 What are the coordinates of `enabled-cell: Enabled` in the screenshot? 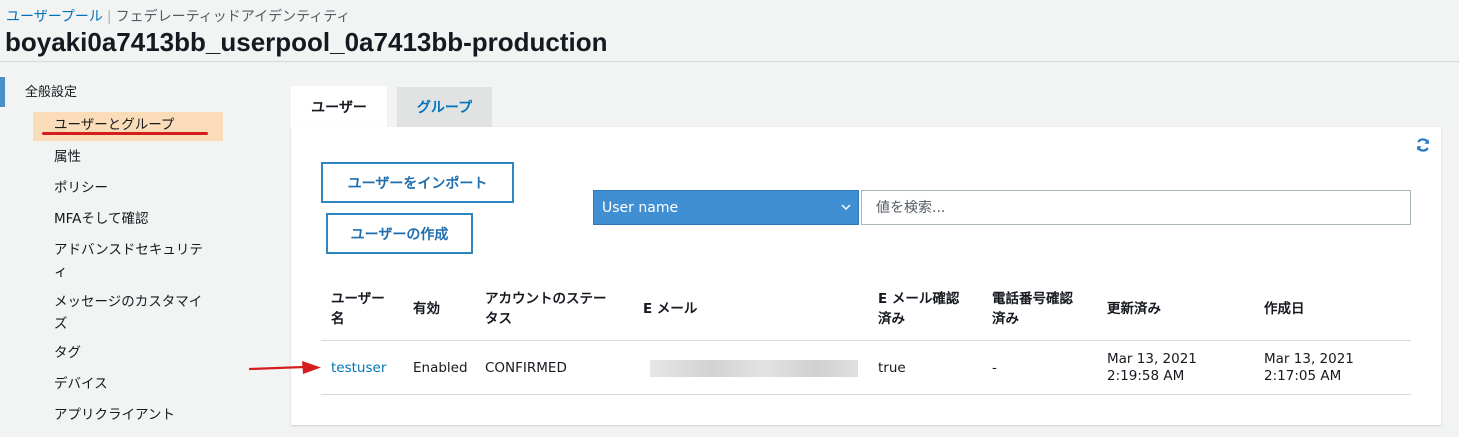 It's located at (440, 368).